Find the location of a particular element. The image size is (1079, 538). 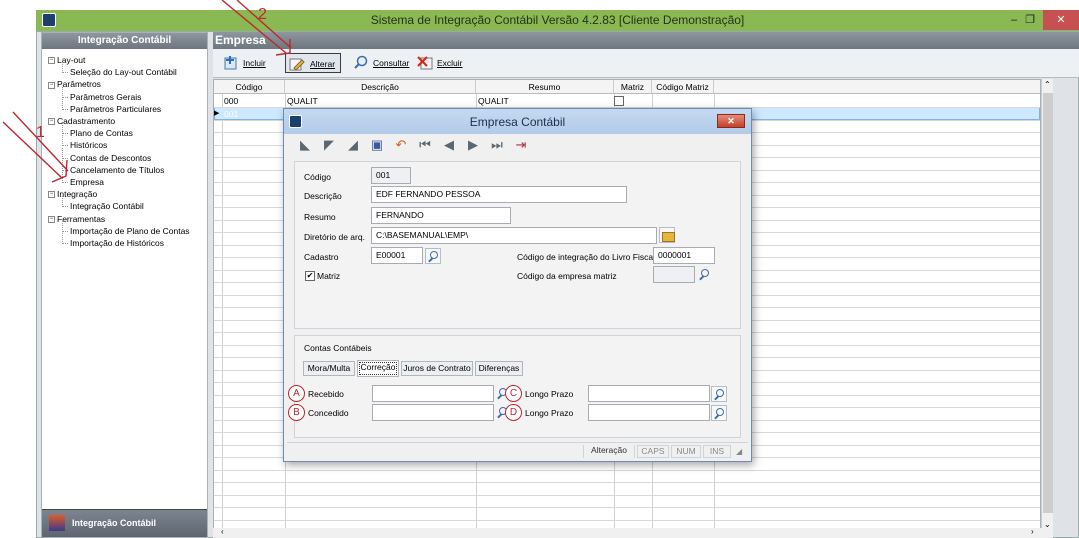

table-cell-codigo: 000 is located at coordinates (231, 101).